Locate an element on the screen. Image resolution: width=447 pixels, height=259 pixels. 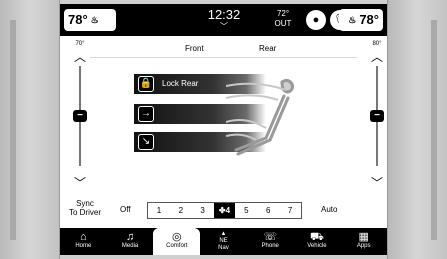
fan-speed-selector: 1 2 3 ✤4 5 6 7 is located at coordinates (224, 210).